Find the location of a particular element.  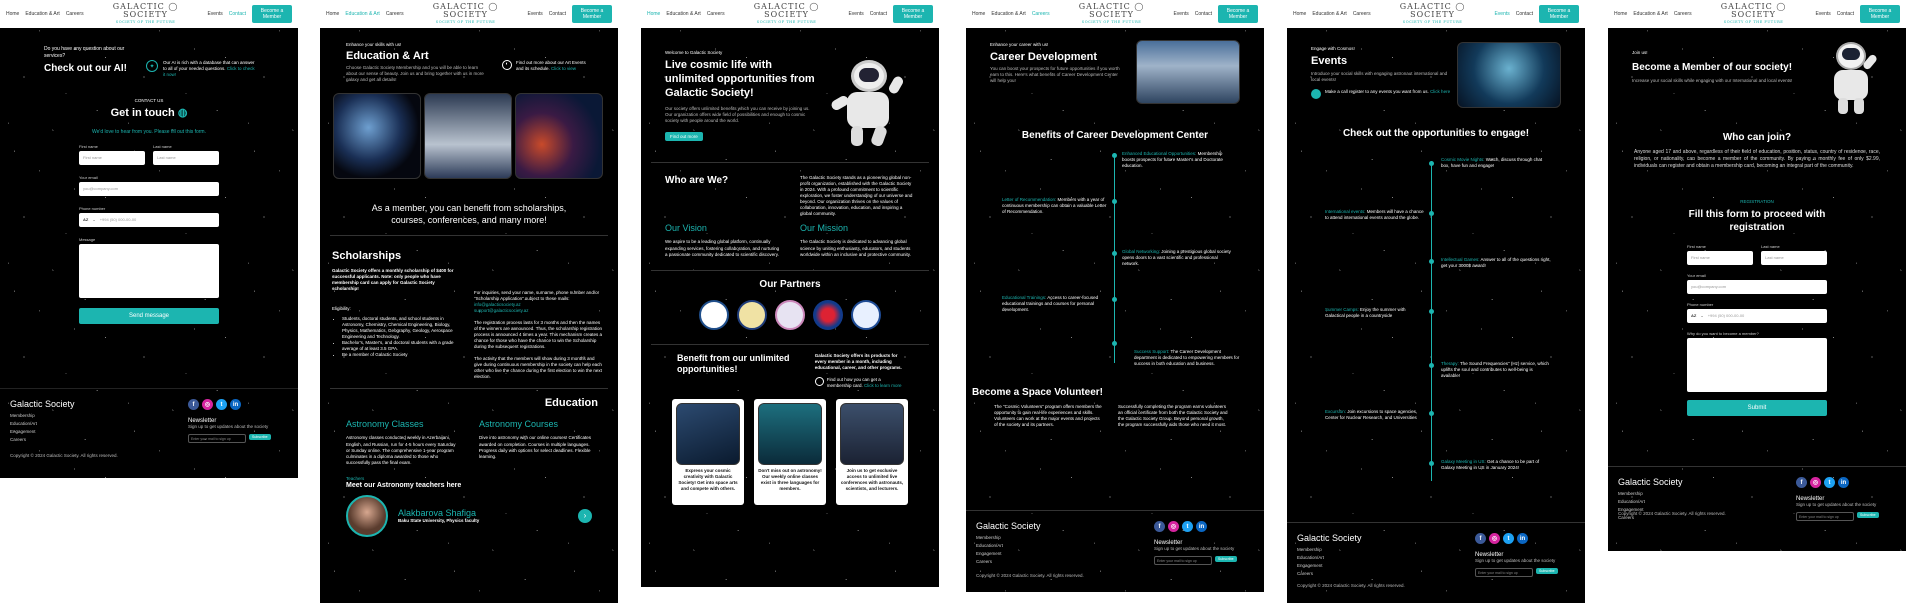

send-message-button: Send message is located at coordinates (149, 316).